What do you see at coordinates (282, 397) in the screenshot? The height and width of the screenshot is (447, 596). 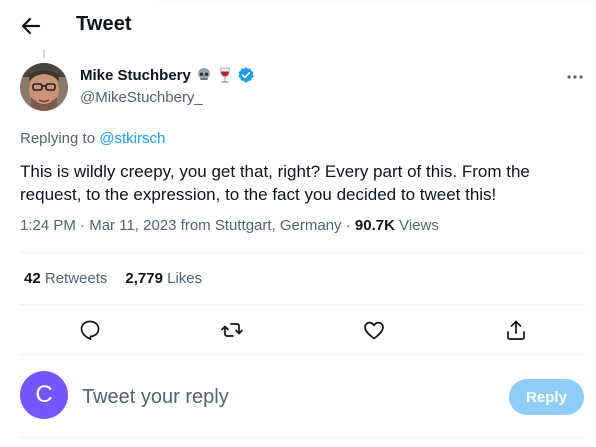 I see `reply-input` at bounding box center [282, 397].